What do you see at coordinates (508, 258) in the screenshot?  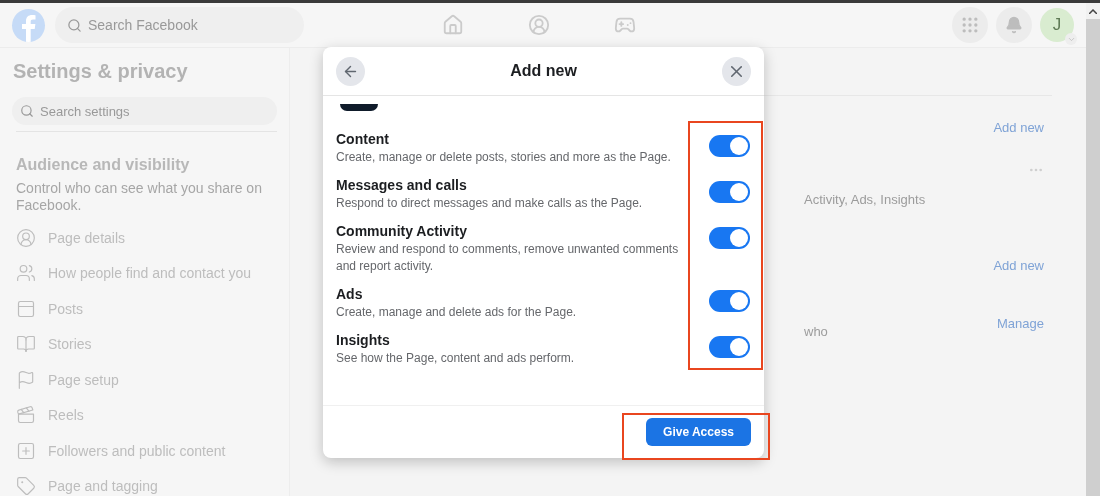 I see `permission-description: Review and respond to comments, remove unwanted comments and report activity.` at bounding box center [508, 258].